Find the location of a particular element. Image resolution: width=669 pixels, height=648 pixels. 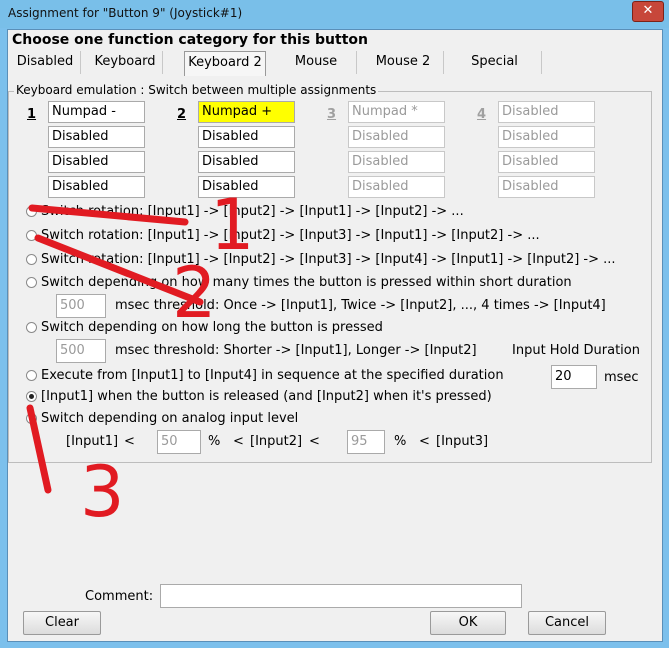

annotation-strokes is located at coordinates (115, 349).